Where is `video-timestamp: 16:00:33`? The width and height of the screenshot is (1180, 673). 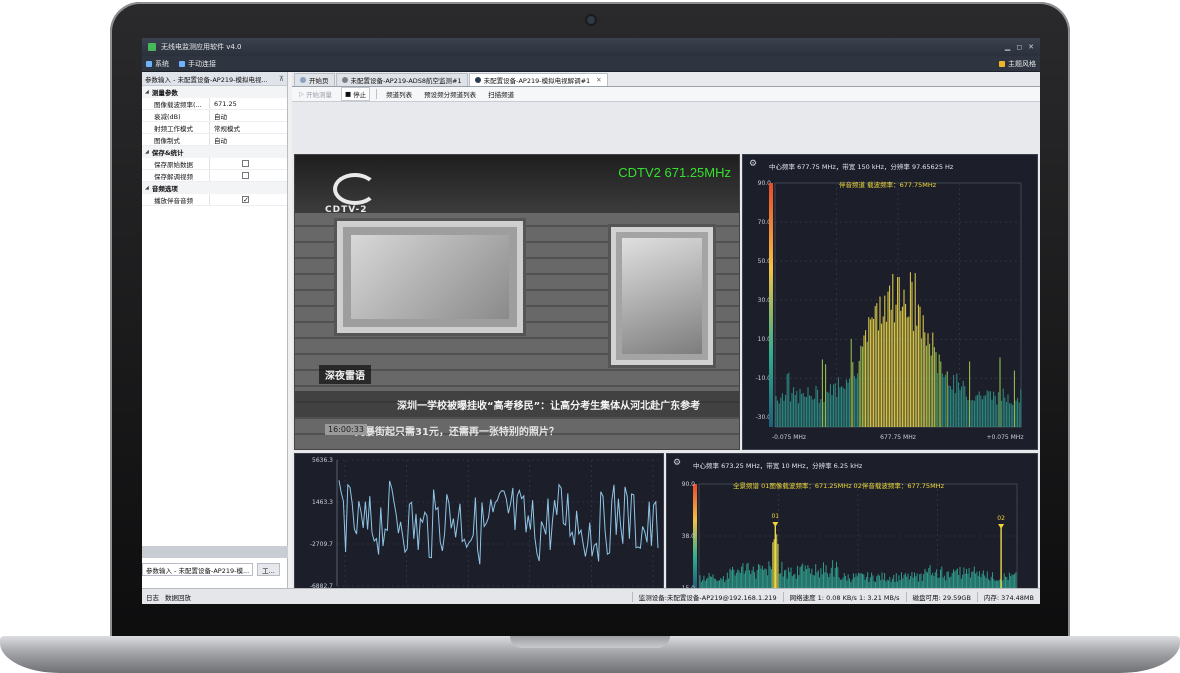
video-timestamp: 16:00:33 is located at coordinates (346, 429).